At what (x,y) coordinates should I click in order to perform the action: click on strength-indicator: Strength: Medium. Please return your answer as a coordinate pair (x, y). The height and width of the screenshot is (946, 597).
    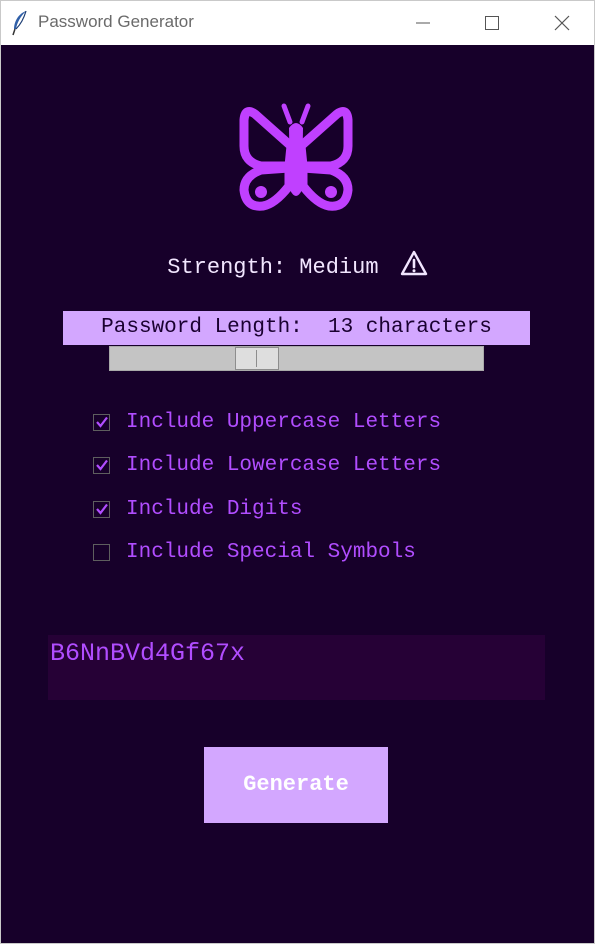
    Looking at the image, I should click on (297, 267).